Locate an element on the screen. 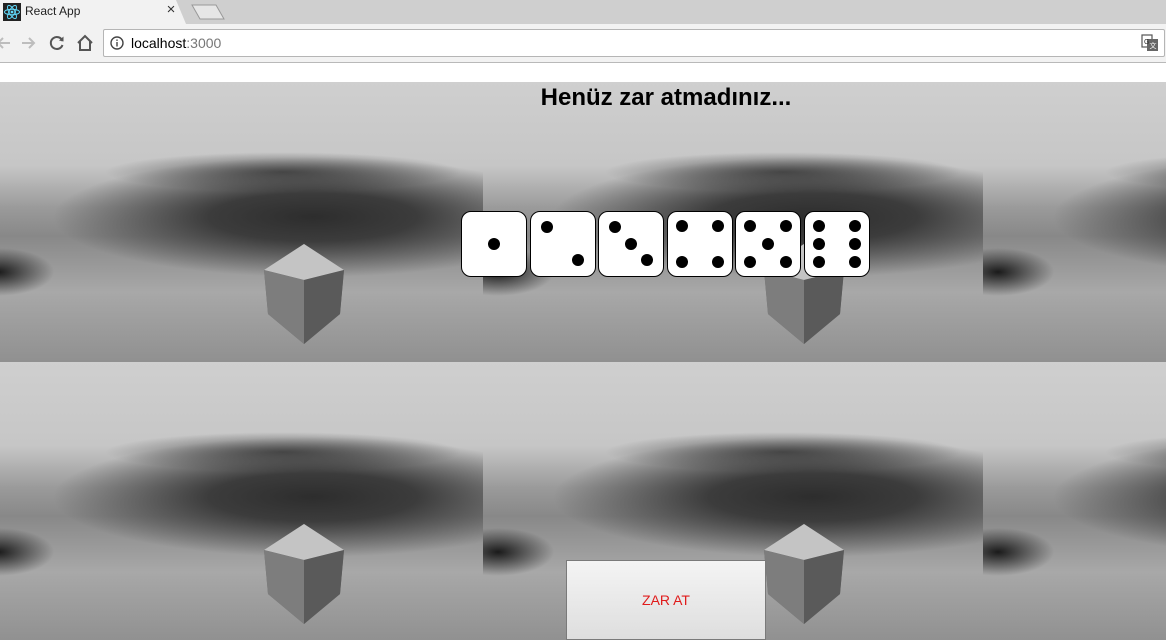 This screenshot has height=640, width=1166. tab-strip: React App × is located at coordinates (583, 12).